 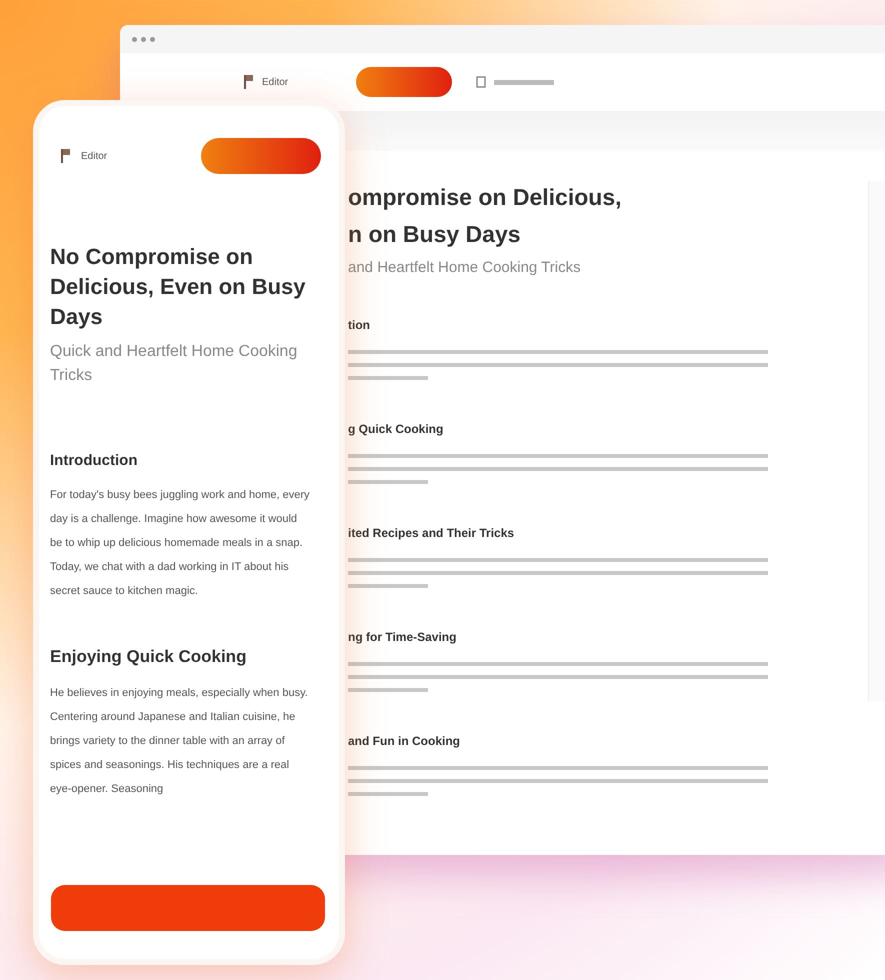 I want to click on section-heading: Enjoying Quick Cooking, so click(x=149, y=657).